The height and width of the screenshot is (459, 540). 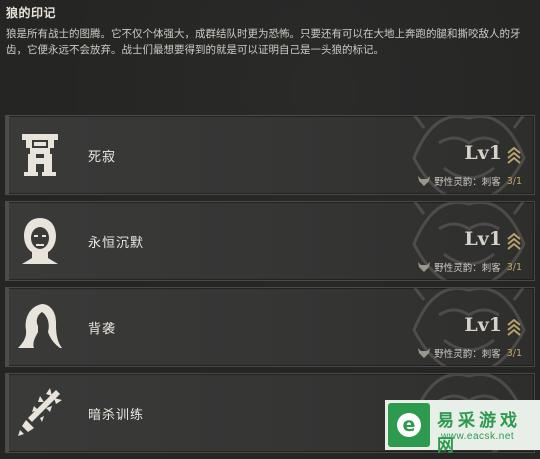 I want to click on hooded-face-icon, so click(x=40, y=241).